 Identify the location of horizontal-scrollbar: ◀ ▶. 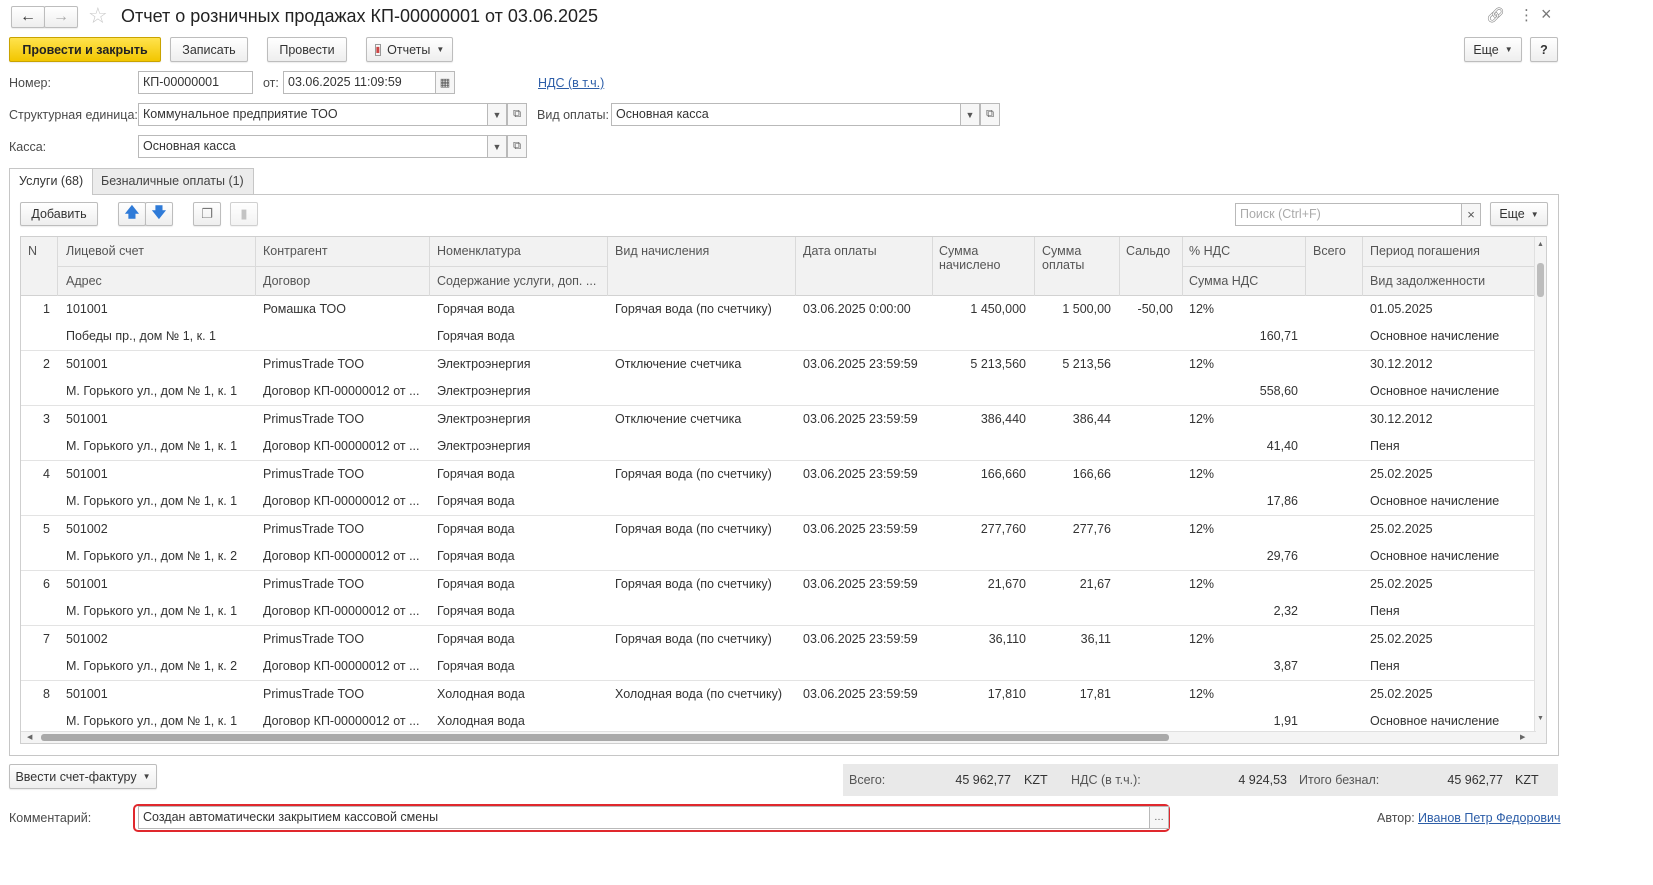
(778, 737).